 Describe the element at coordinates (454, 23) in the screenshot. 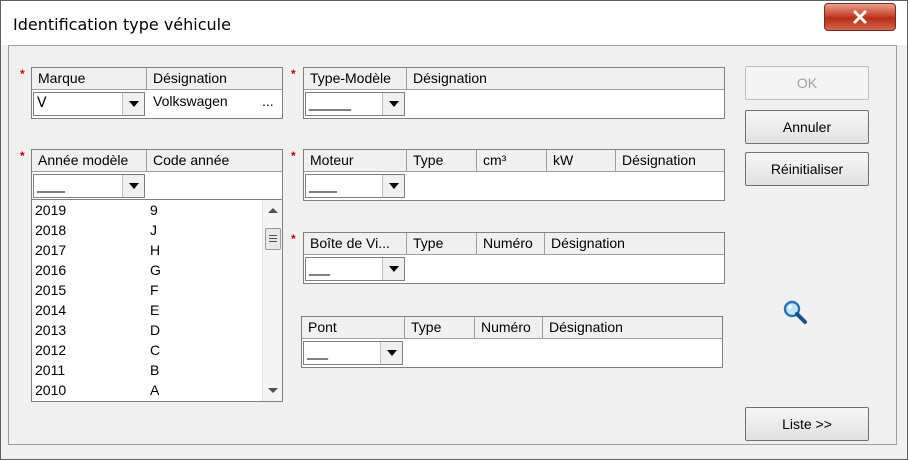

I see `title-bar: Identification type véhicule` at that location.